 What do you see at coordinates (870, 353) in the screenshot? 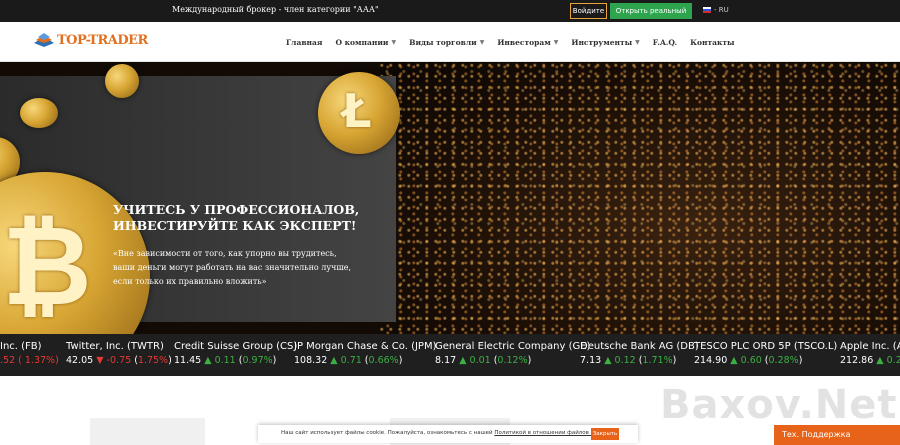
I see `ticker-item: Apple Inc. (AA 212.86 ▲ 0.2` at bounding box center [870, 353].